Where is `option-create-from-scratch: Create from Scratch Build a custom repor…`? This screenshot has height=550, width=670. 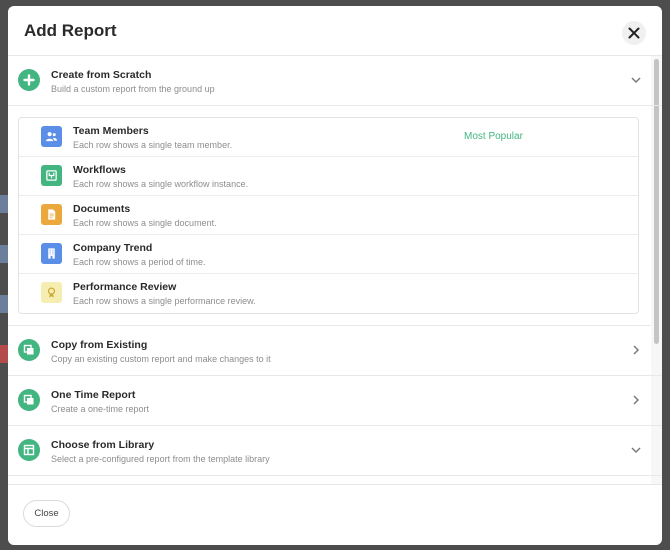
option-create-from-scratch: Create from Scratch Build a custom repor… is located at coordinates (335, 81).